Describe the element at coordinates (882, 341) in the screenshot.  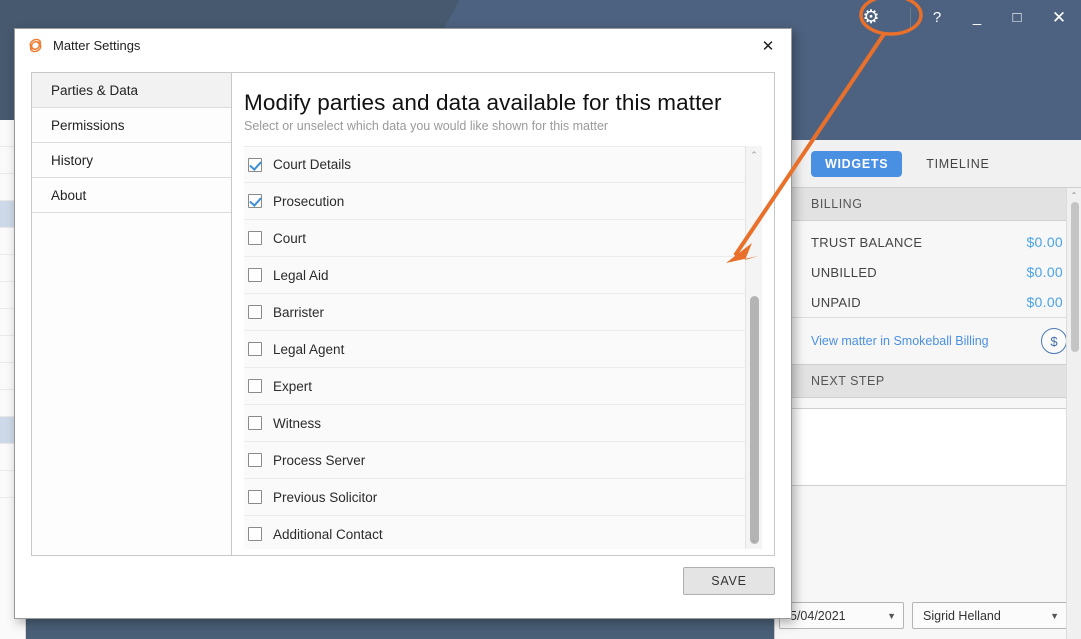
I see `view-matter-billing-link: View matter in Smokeball Billing` at that location.